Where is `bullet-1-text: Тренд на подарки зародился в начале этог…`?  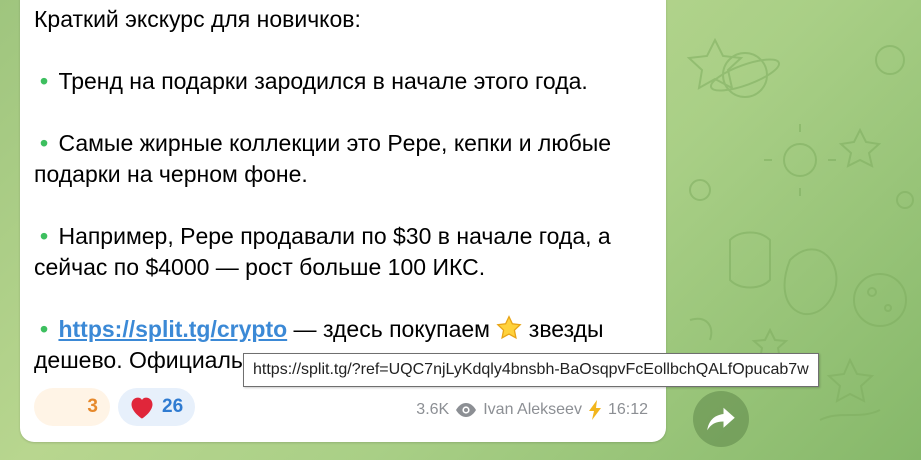
bullet-1-text: Тренд на подарки зародился в начале этог… is located at coordinates (323, 81).